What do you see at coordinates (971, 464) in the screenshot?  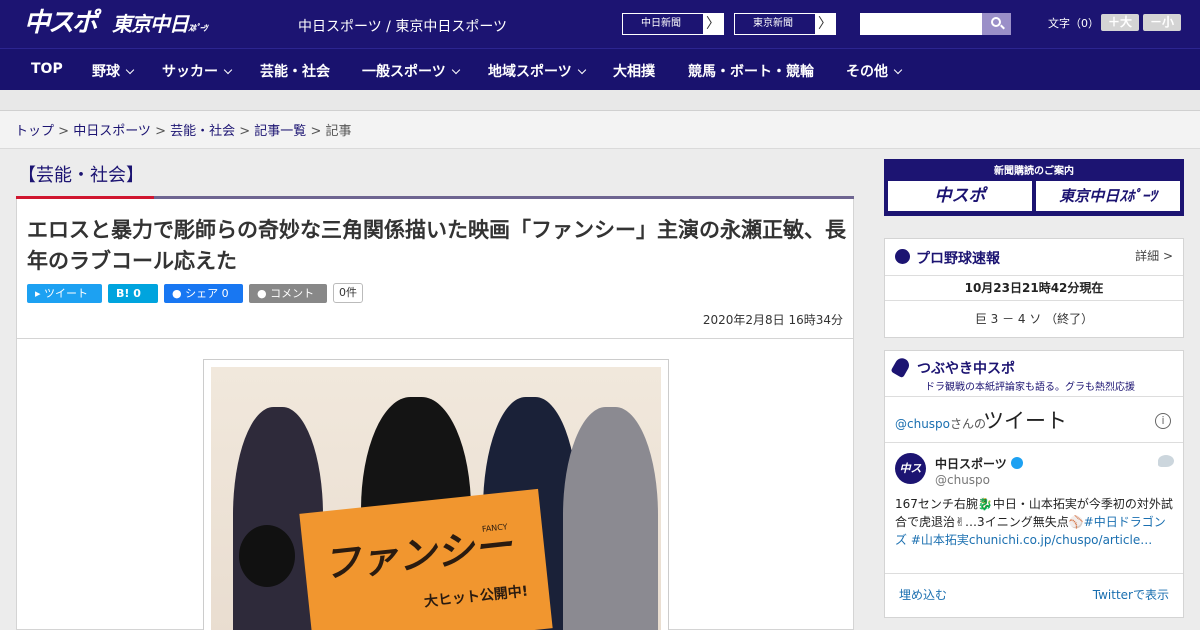 I see `account-name-text: 中日スポーツ` at bounding box center [971, 464].